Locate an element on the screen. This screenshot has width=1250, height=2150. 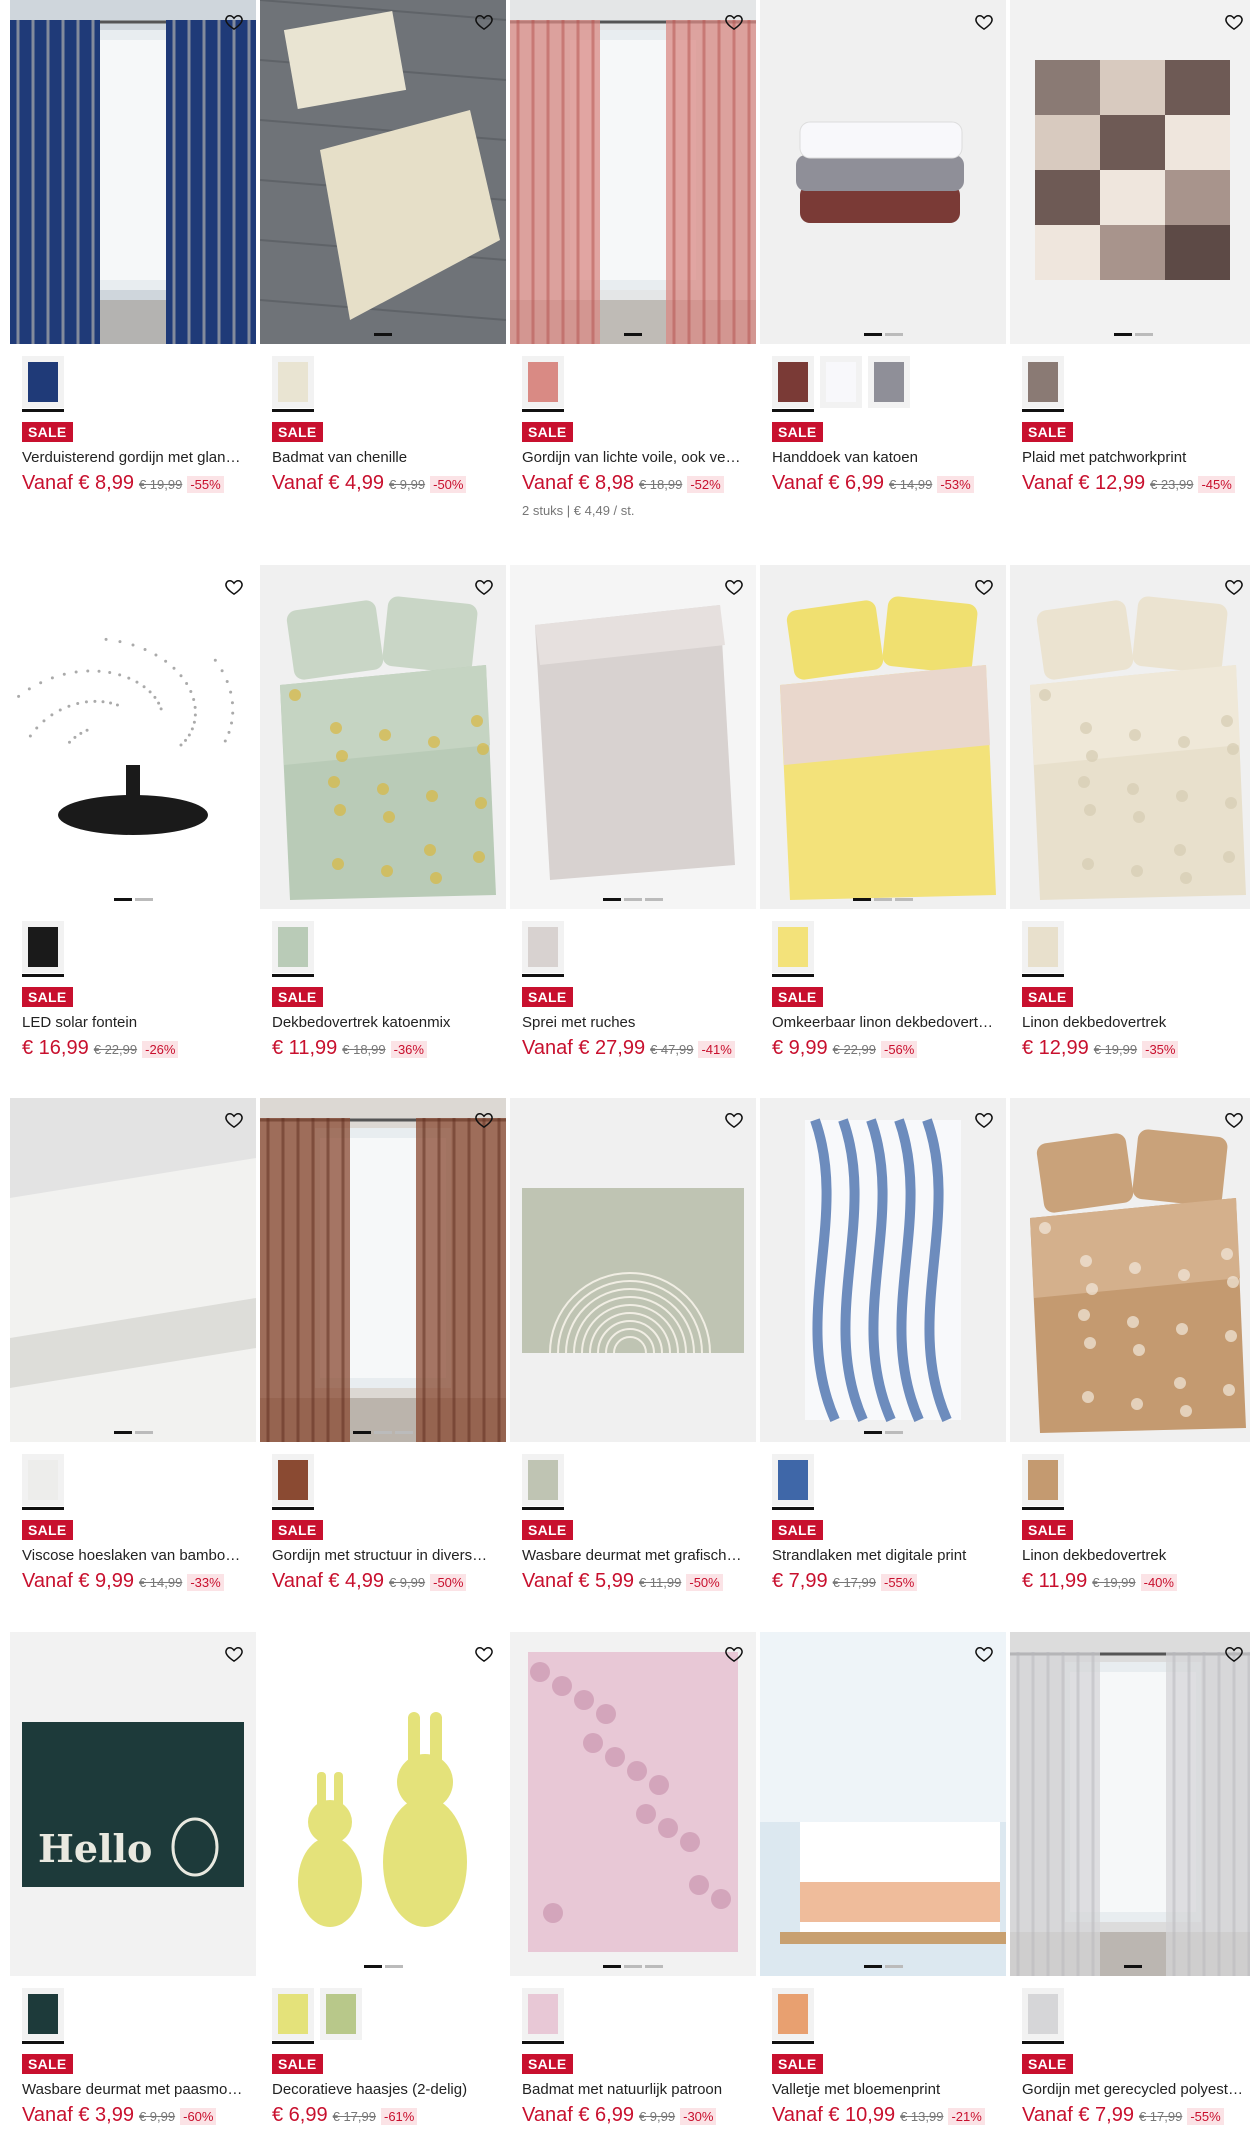
product-title: Badmat met natuurlijk patroon is located at coordinates (633, 2089).